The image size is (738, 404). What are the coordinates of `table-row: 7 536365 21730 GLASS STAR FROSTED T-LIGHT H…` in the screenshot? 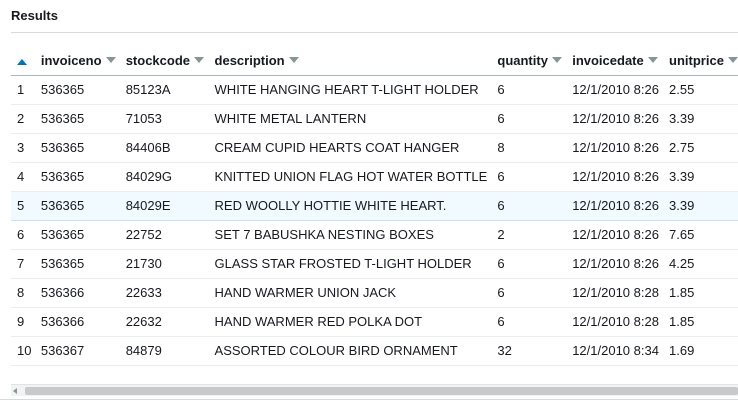 It's located at (374, 264).